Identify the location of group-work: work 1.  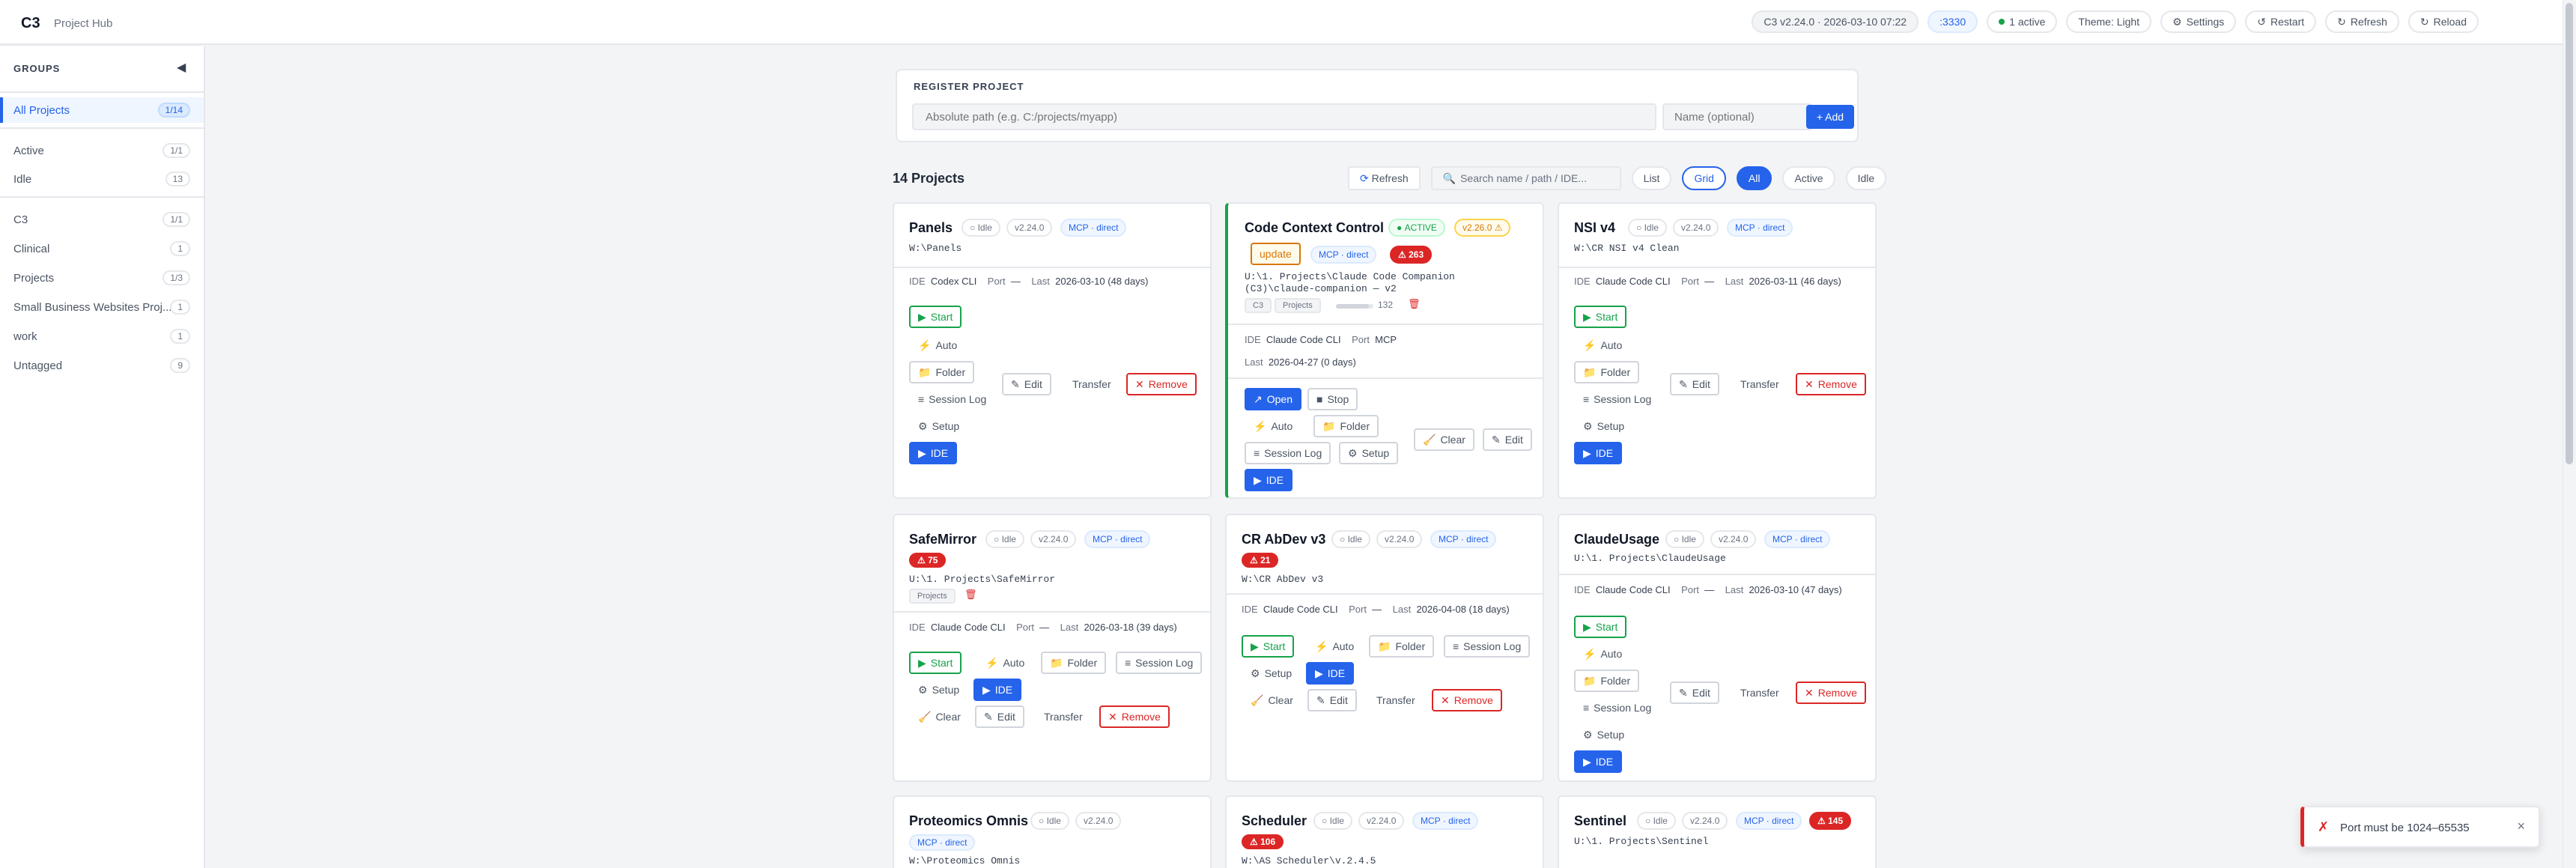
(102, 336).